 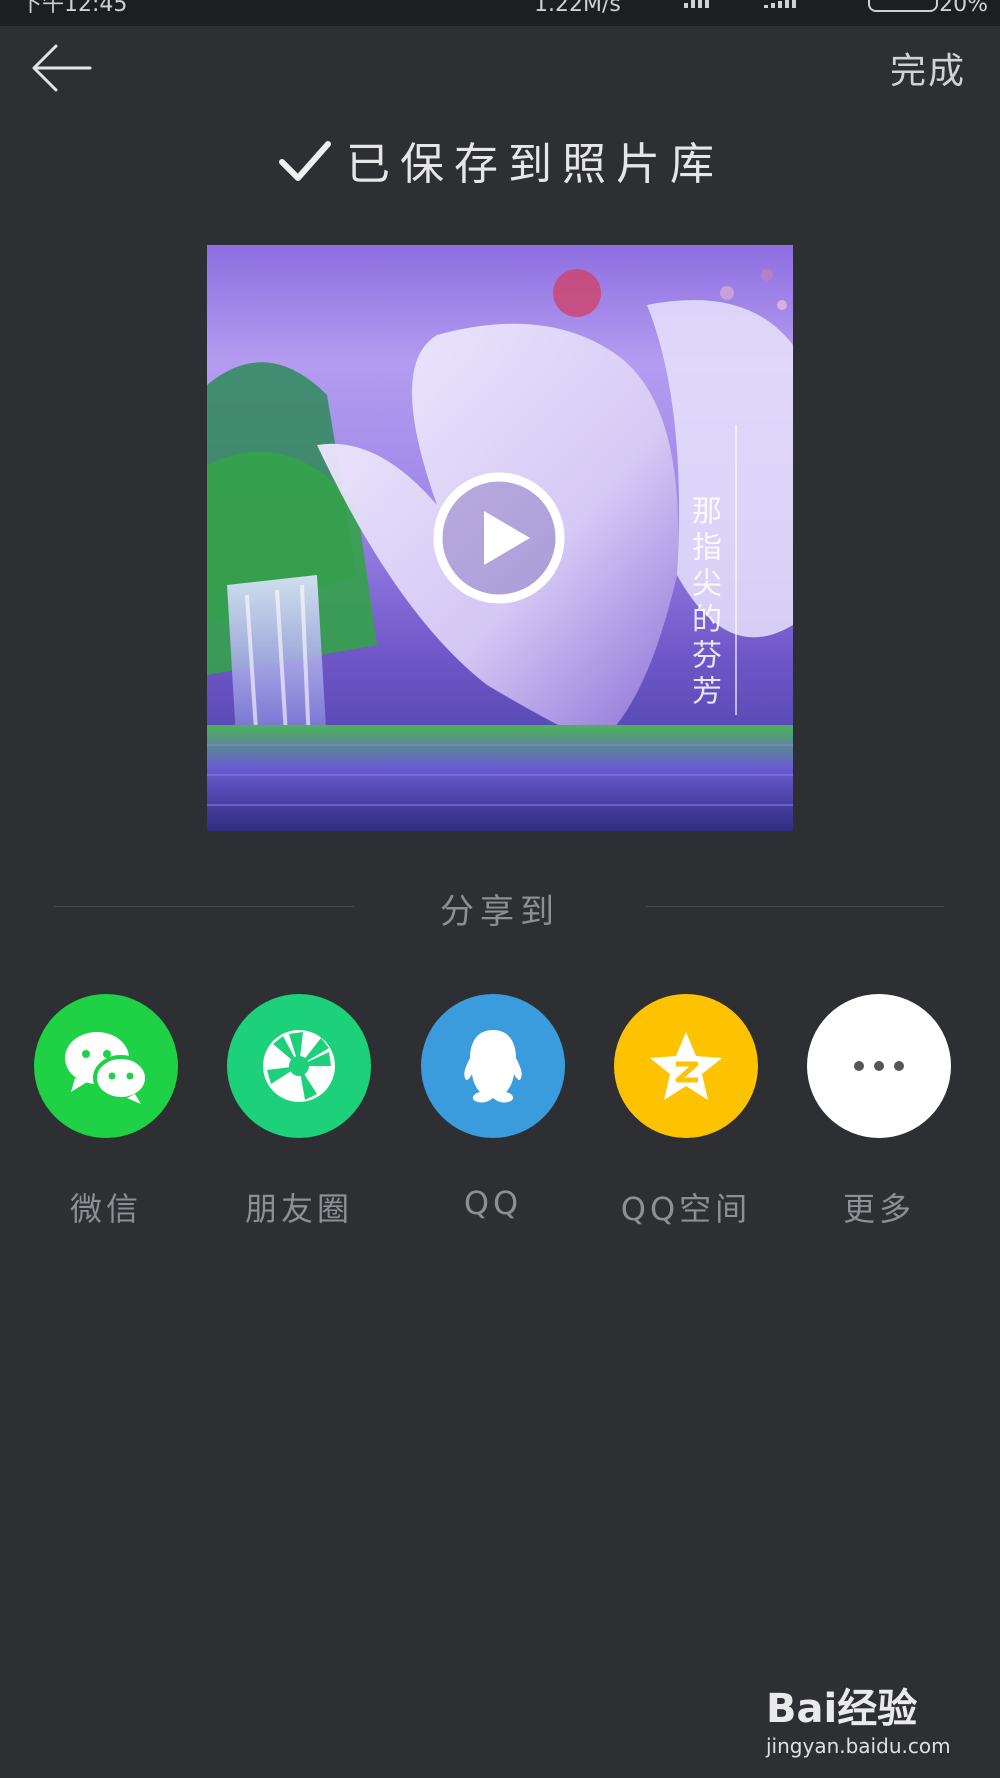 I want to click on share-label-qq: QQ, so click(x=493, y=1203).